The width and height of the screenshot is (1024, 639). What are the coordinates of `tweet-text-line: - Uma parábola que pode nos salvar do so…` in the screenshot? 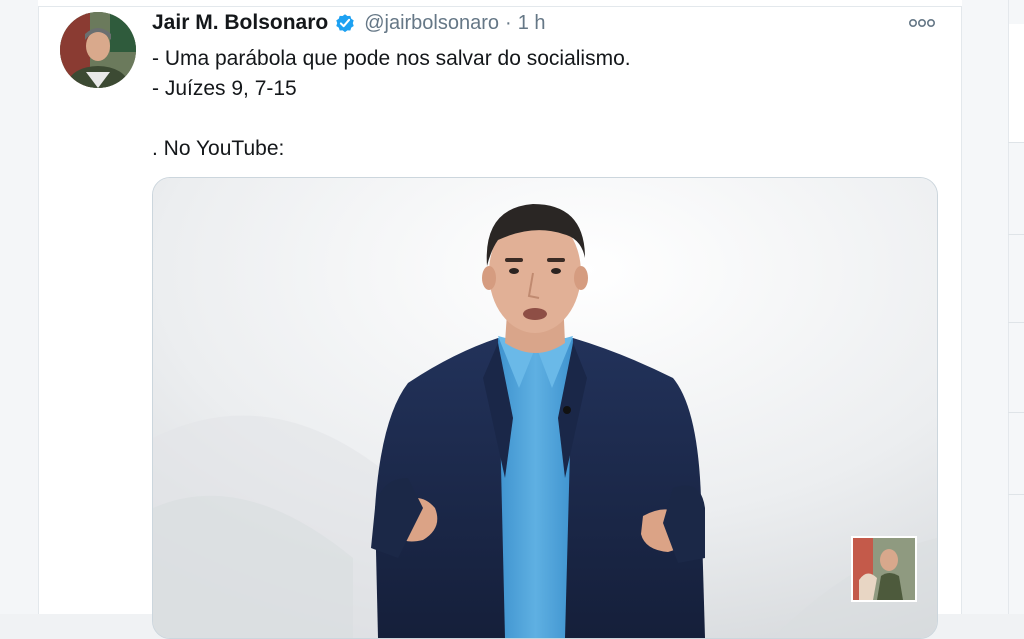 It's located at (391, 58).